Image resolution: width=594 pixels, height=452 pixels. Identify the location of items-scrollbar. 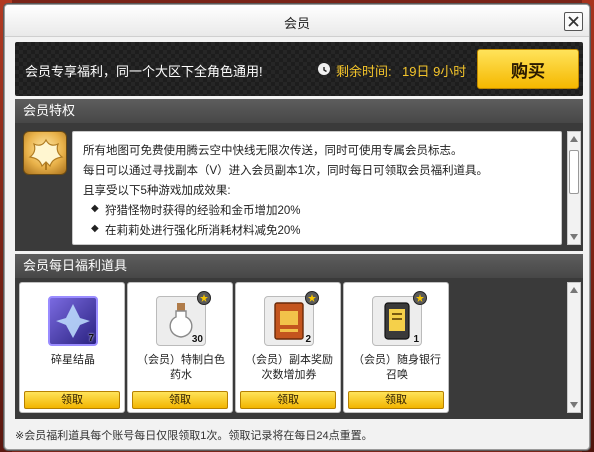
(574, 347).